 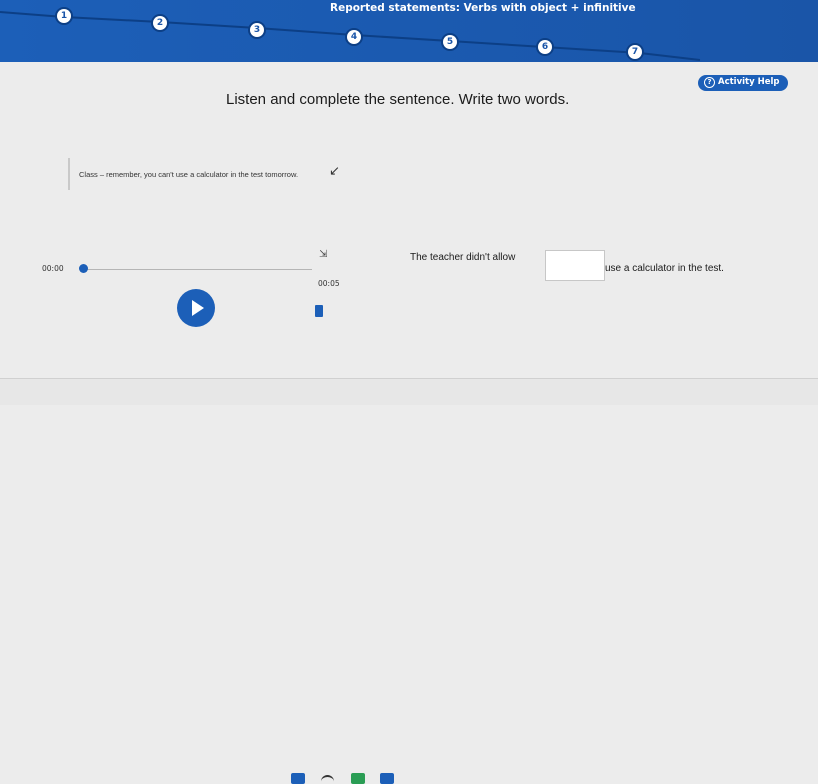 What do you see at coordinates (198, 269) in the screenshot?
I see `audio-progress-track` at bounding box center [198, 269].